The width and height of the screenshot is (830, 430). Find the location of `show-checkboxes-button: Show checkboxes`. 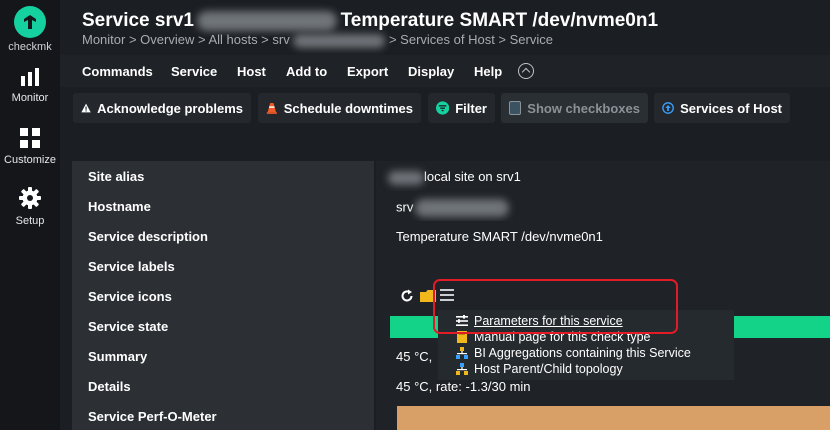

show-checkboxes-button: Show checkboxes is located at coordinates (574, 108).